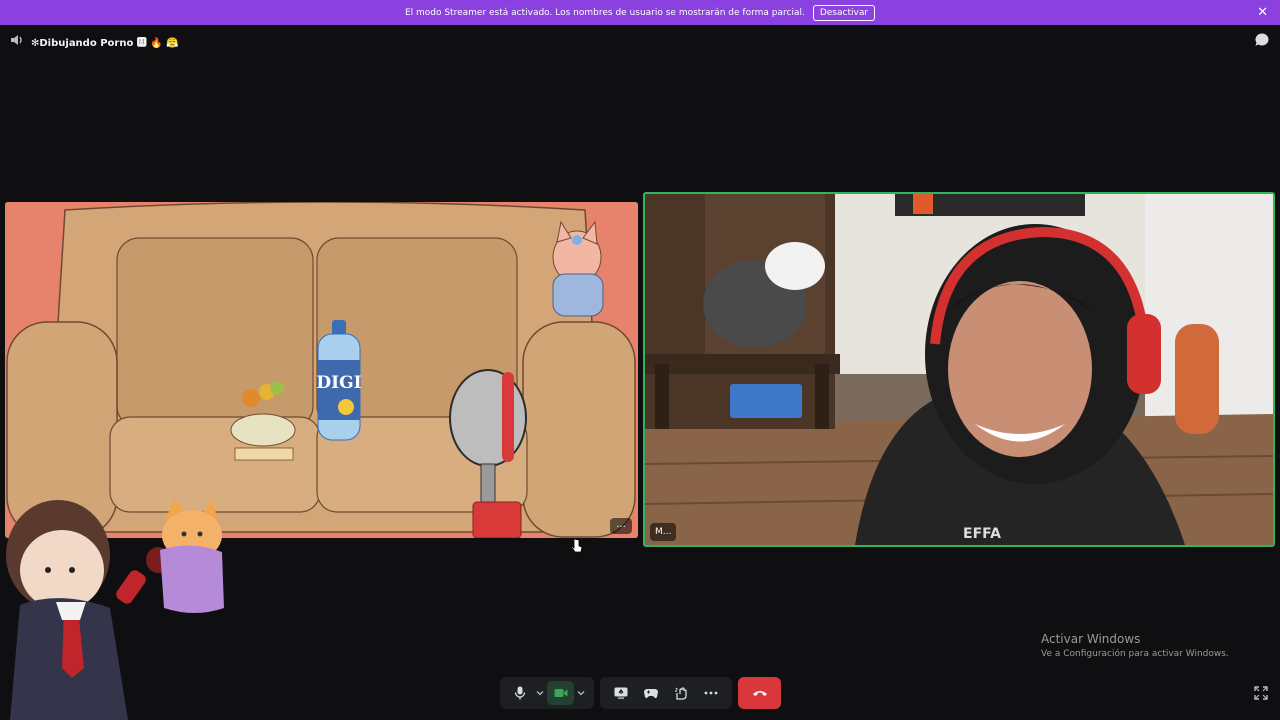 The image size is (1280, 720). I want to click on fullscreen-icon, so click(1261, 693).